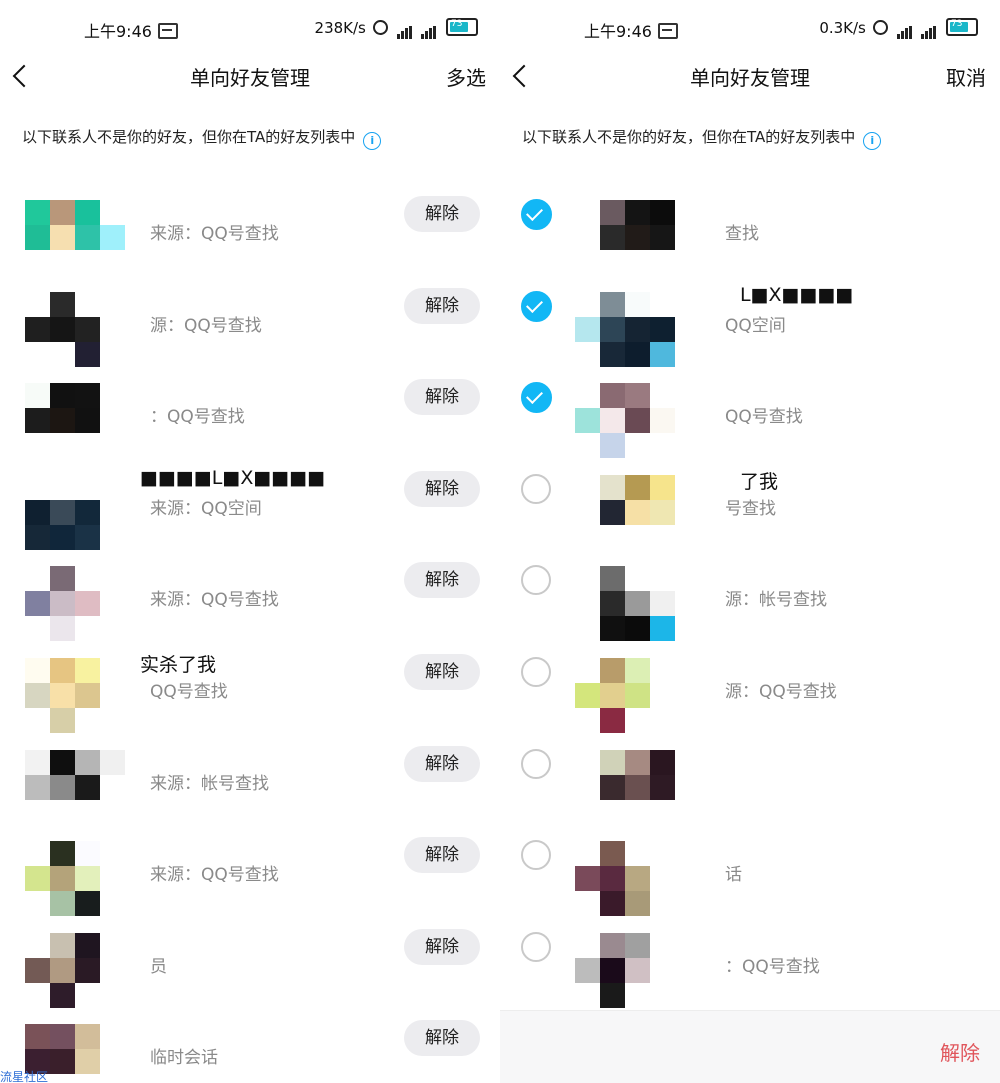 The width and height of the screenshot is (1000, 1083). What do you see at coordinates (250, 1051) in the screenshot?
I see `list-item: 临时会话 解除` at bounding box center [250, 1051].